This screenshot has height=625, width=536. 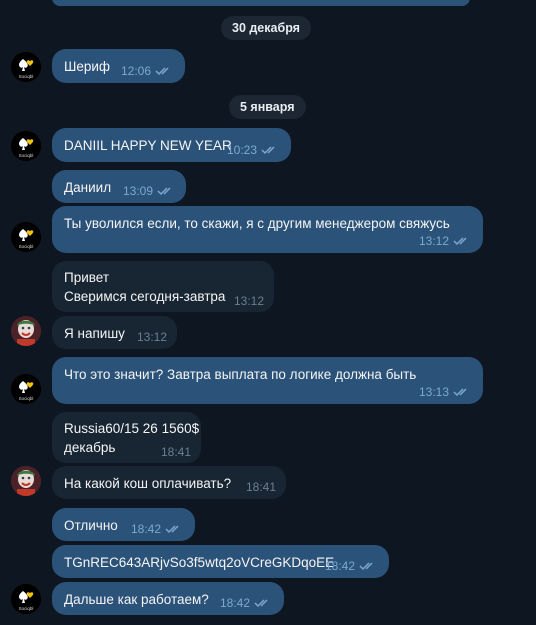 I want to click on message-time: 13:13, so click(x=434, y=392).